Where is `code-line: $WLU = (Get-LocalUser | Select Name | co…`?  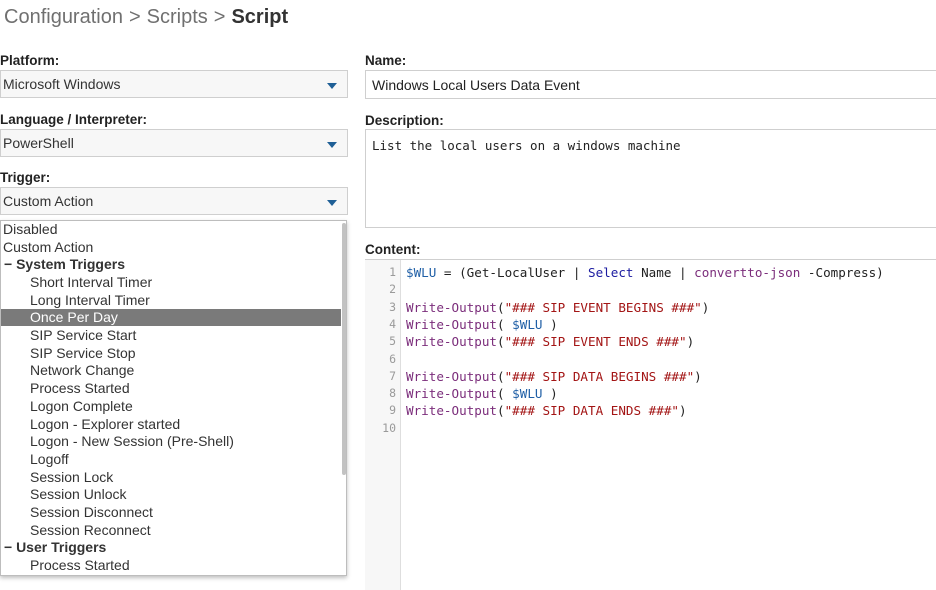
code-line: $WLU = (Get-LocalUser | Select Name | co… is located at coordinates (645, 272).